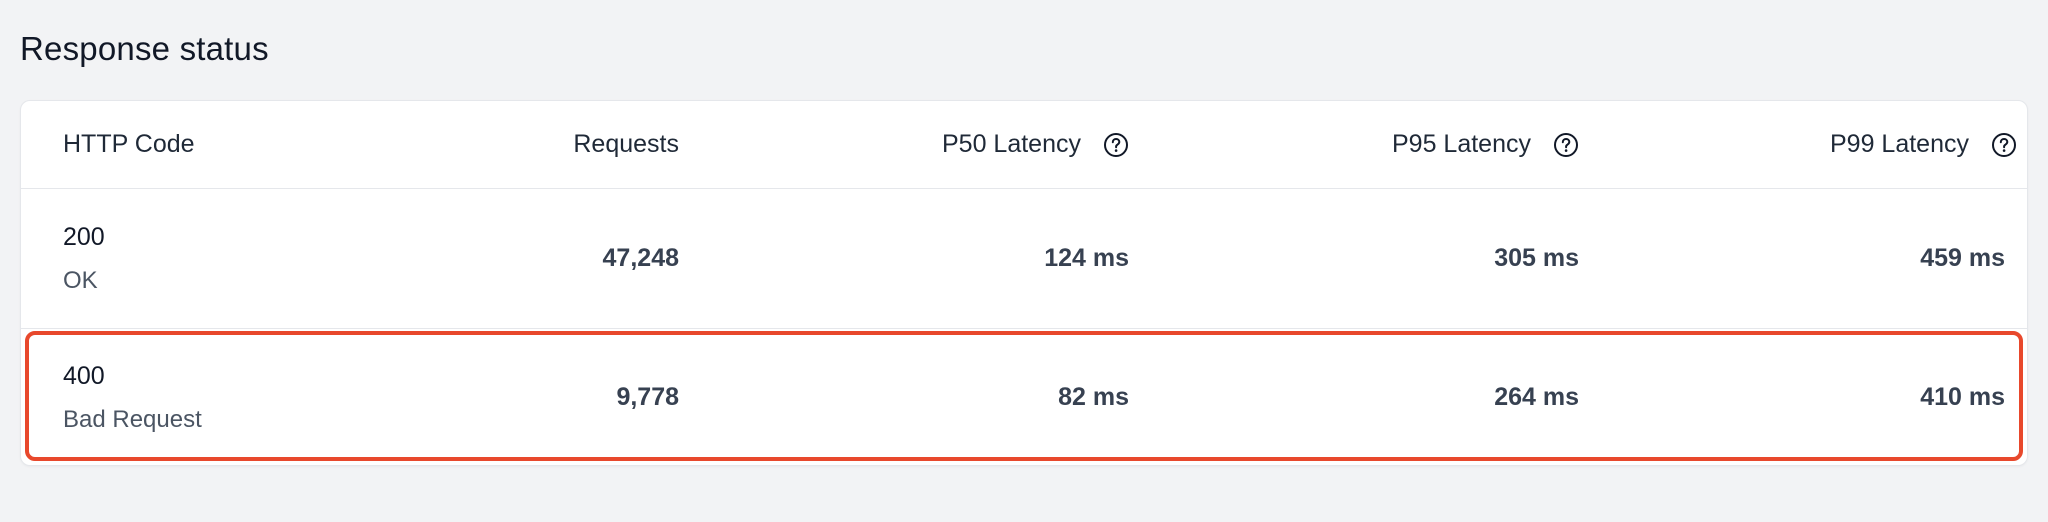 This screenshot has height=522, width=2048. Describe the element at coordinates (1536, 397) in the screenshot. I see `p95-value: 264 ms` at that location.